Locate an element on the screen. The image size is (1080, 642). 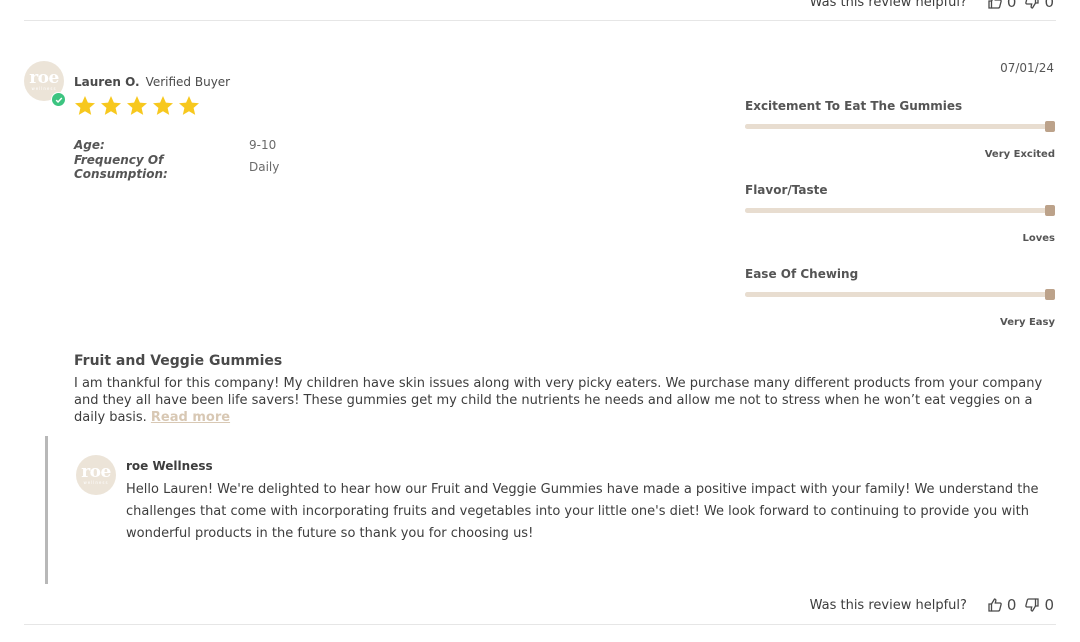
verified-badge is located at coordinates (58, 99).